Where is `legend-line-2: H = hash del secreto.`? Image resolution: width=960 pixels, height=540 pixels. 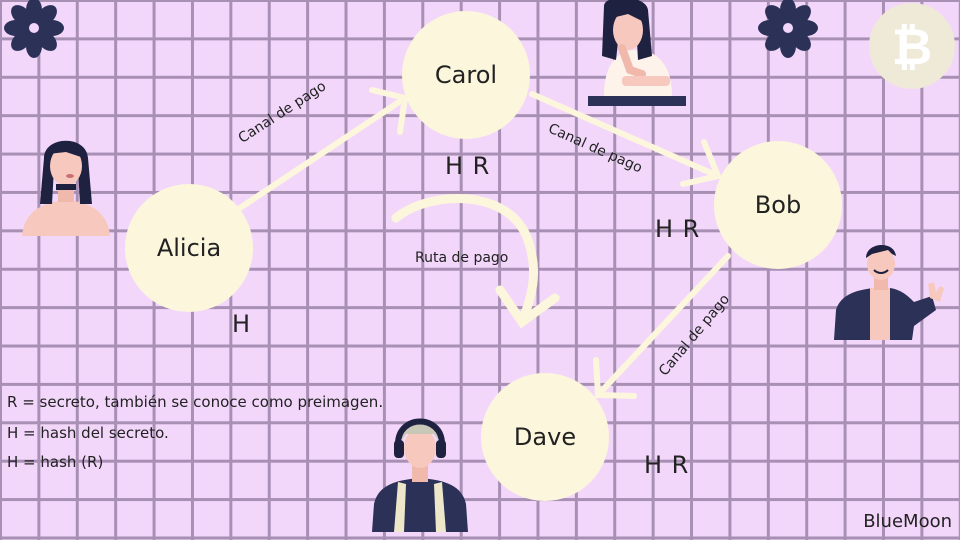
legend-line-2: H = hash del secreto. is located at coordinates (88, 433).